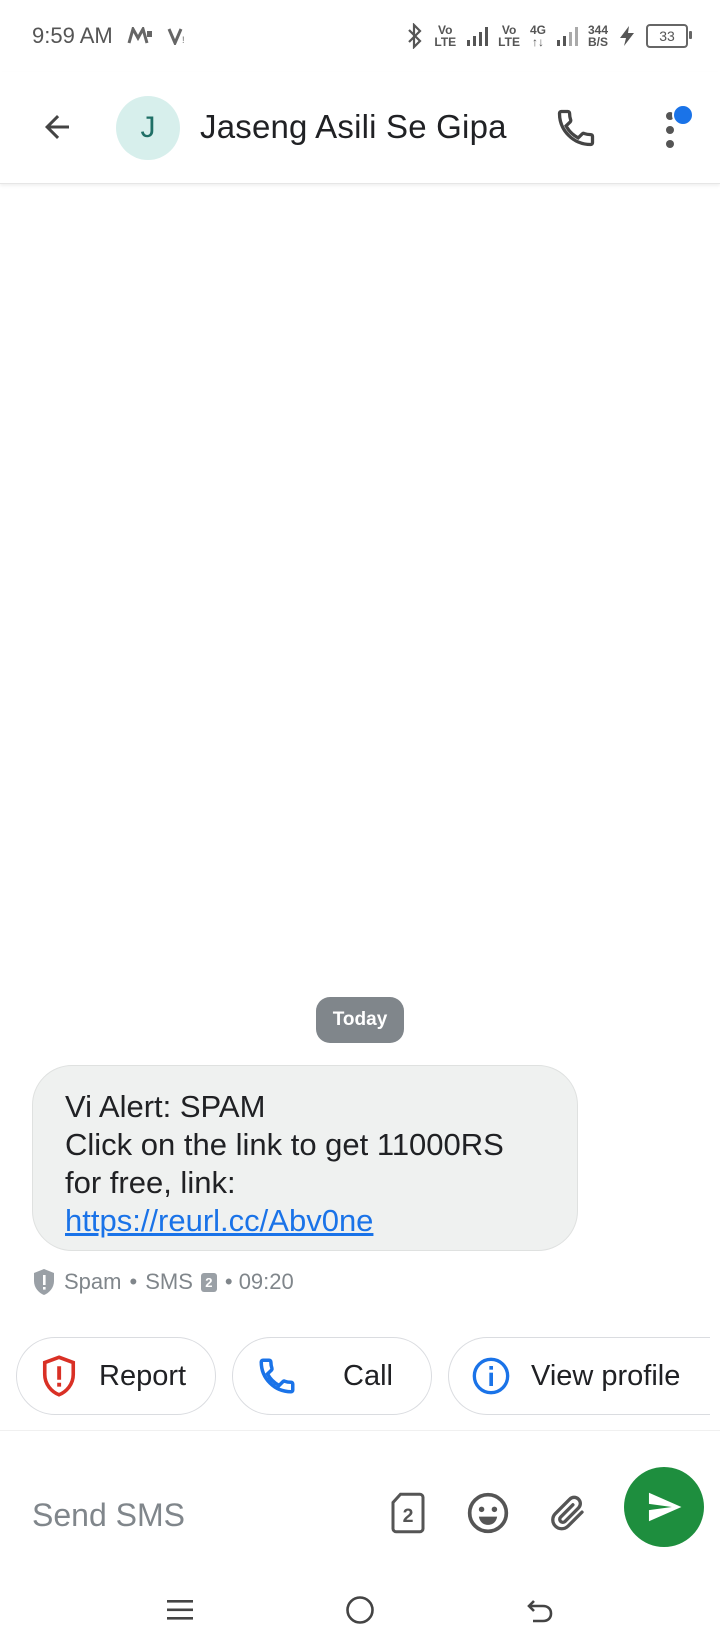  What do you see at coordinates (259, 1281) in the screenshot?
I see `message-time: • 09:20` at bounding box center [259, 1281].